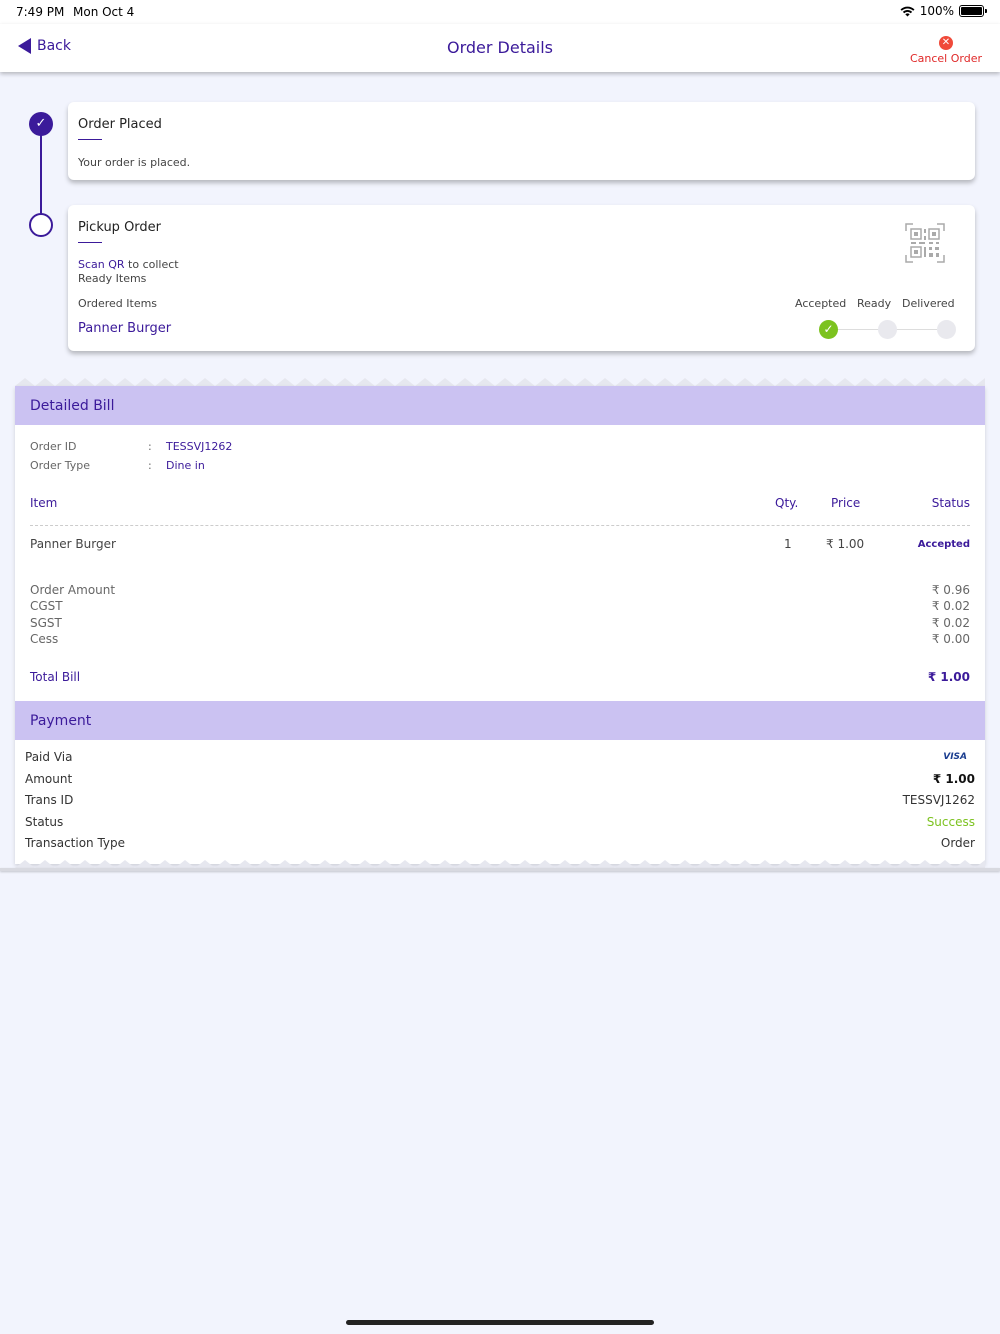  I want to click on payment-section-title: Payment, so click(500, 720).